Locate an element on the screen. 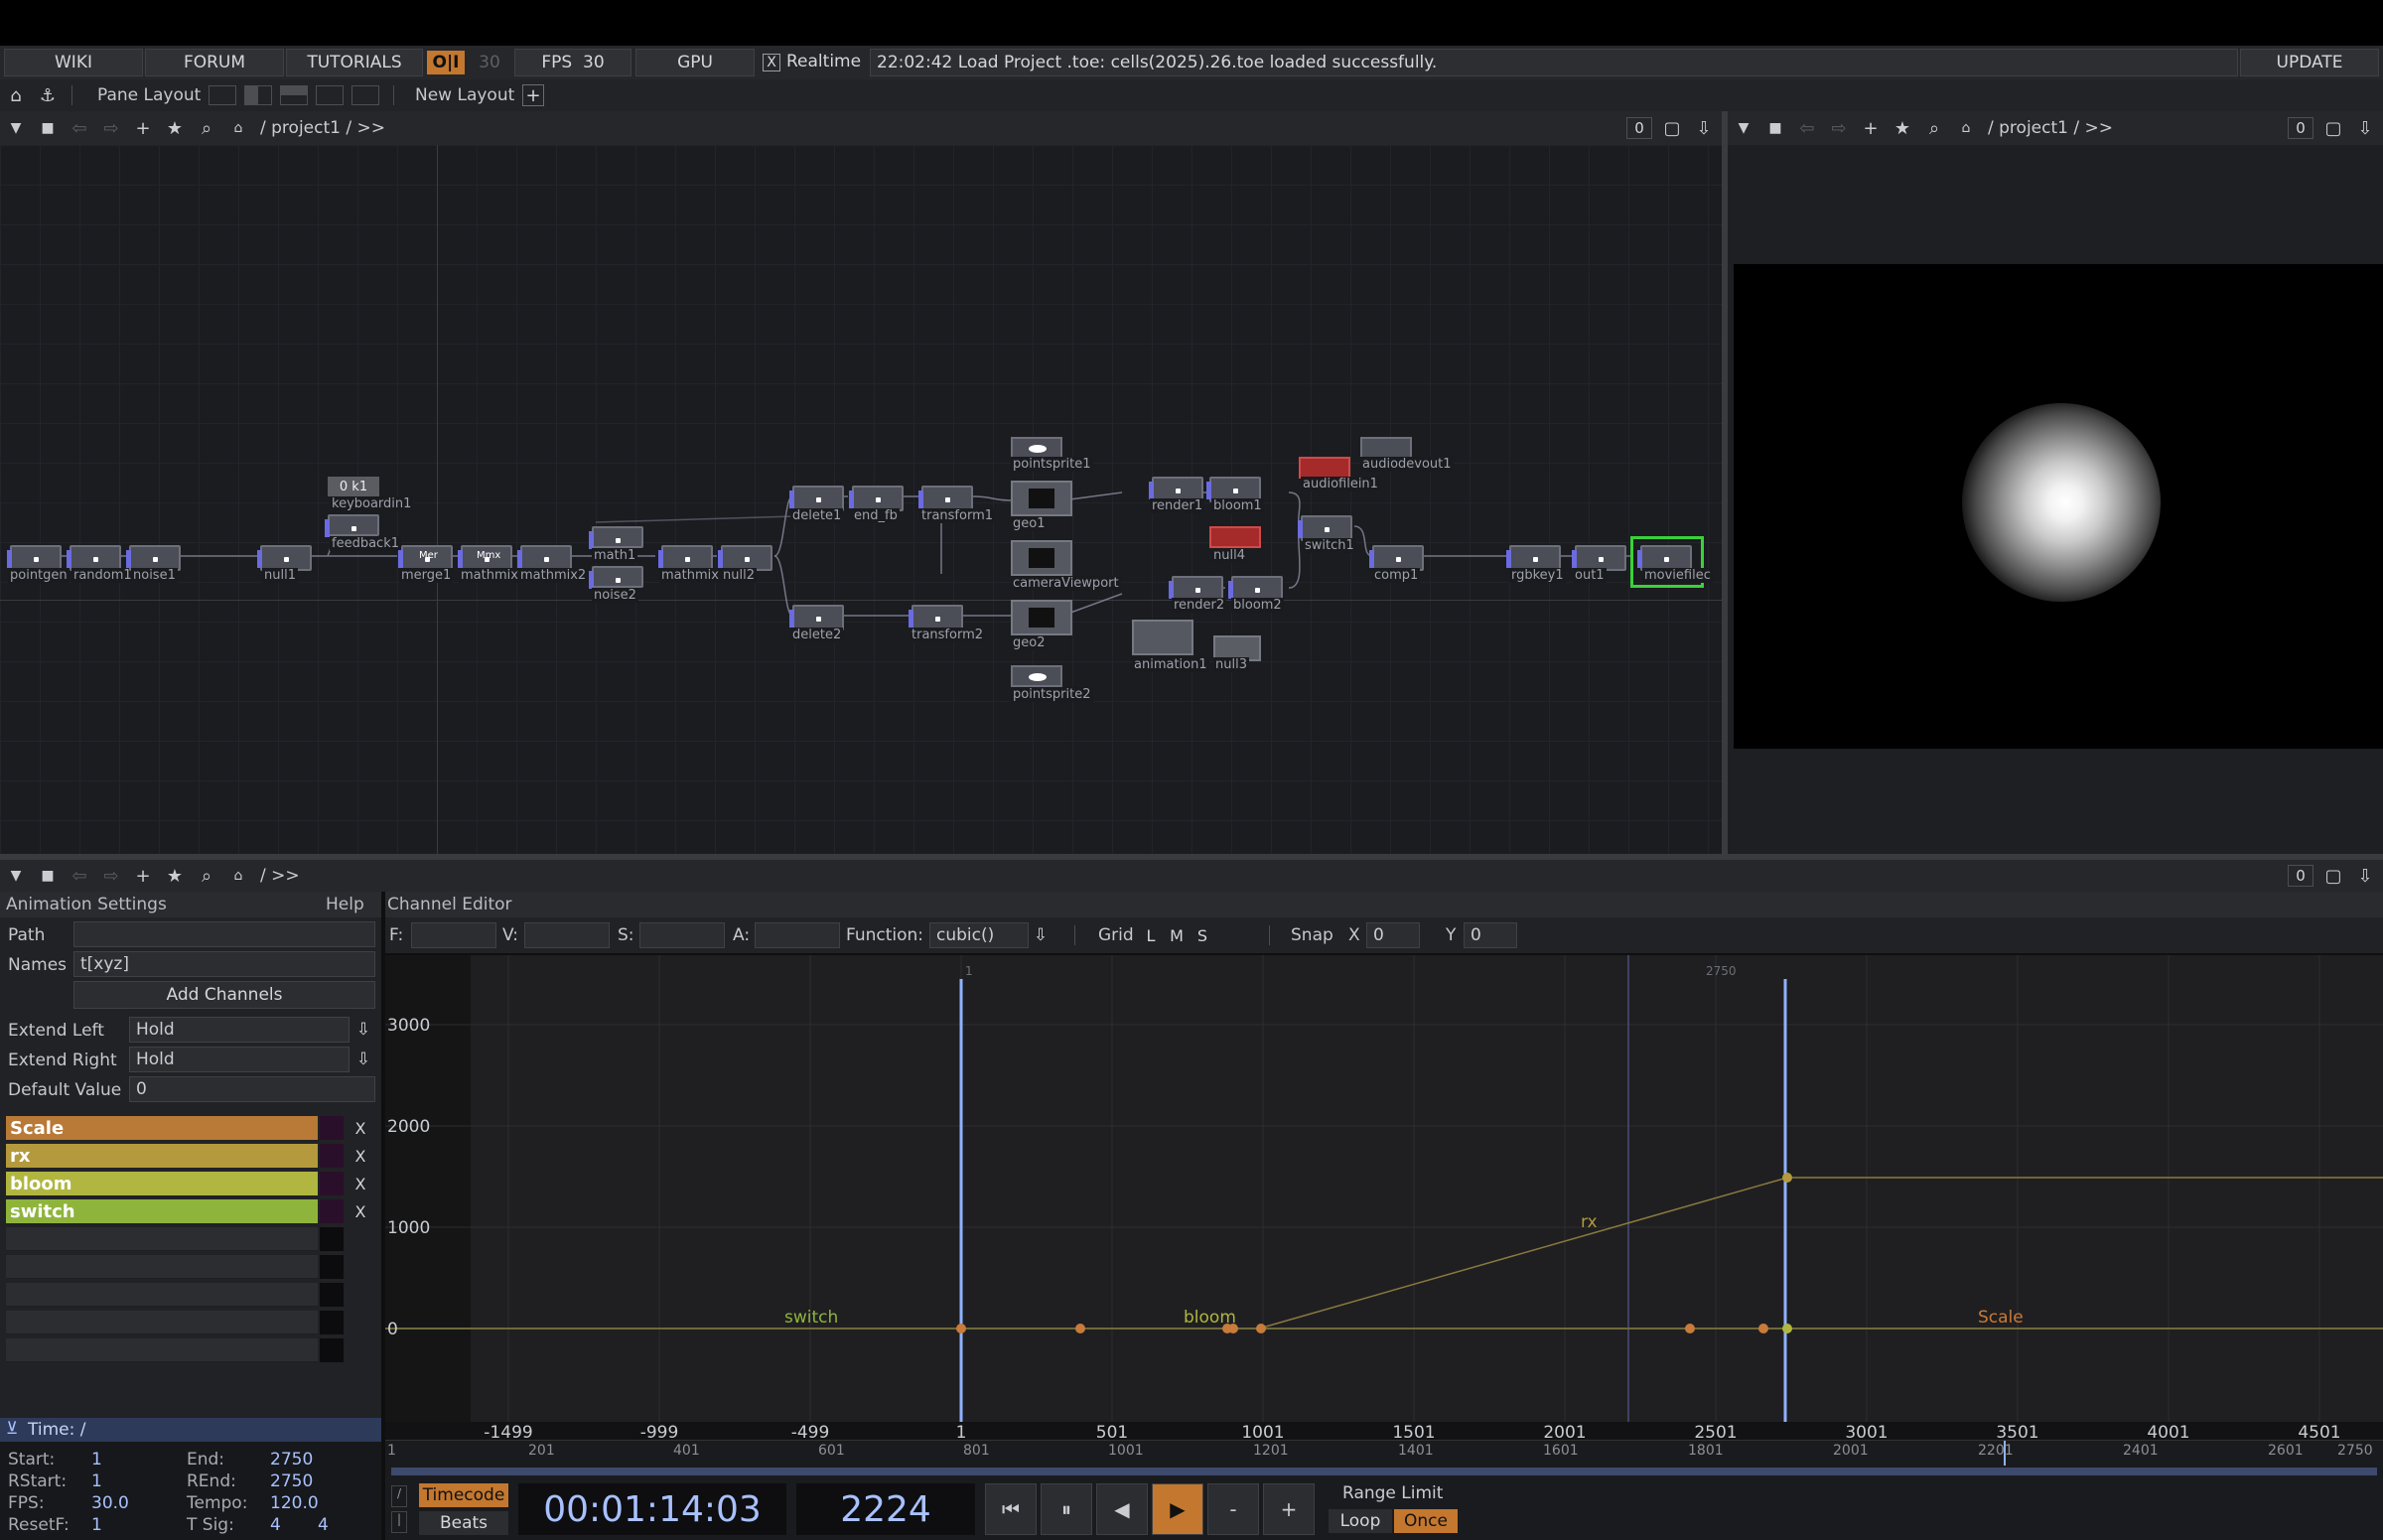 This screenshot has width=2383, height=1540. viewer-menu-chevron-icon: ▼ is located at coordinates (1743, 128).